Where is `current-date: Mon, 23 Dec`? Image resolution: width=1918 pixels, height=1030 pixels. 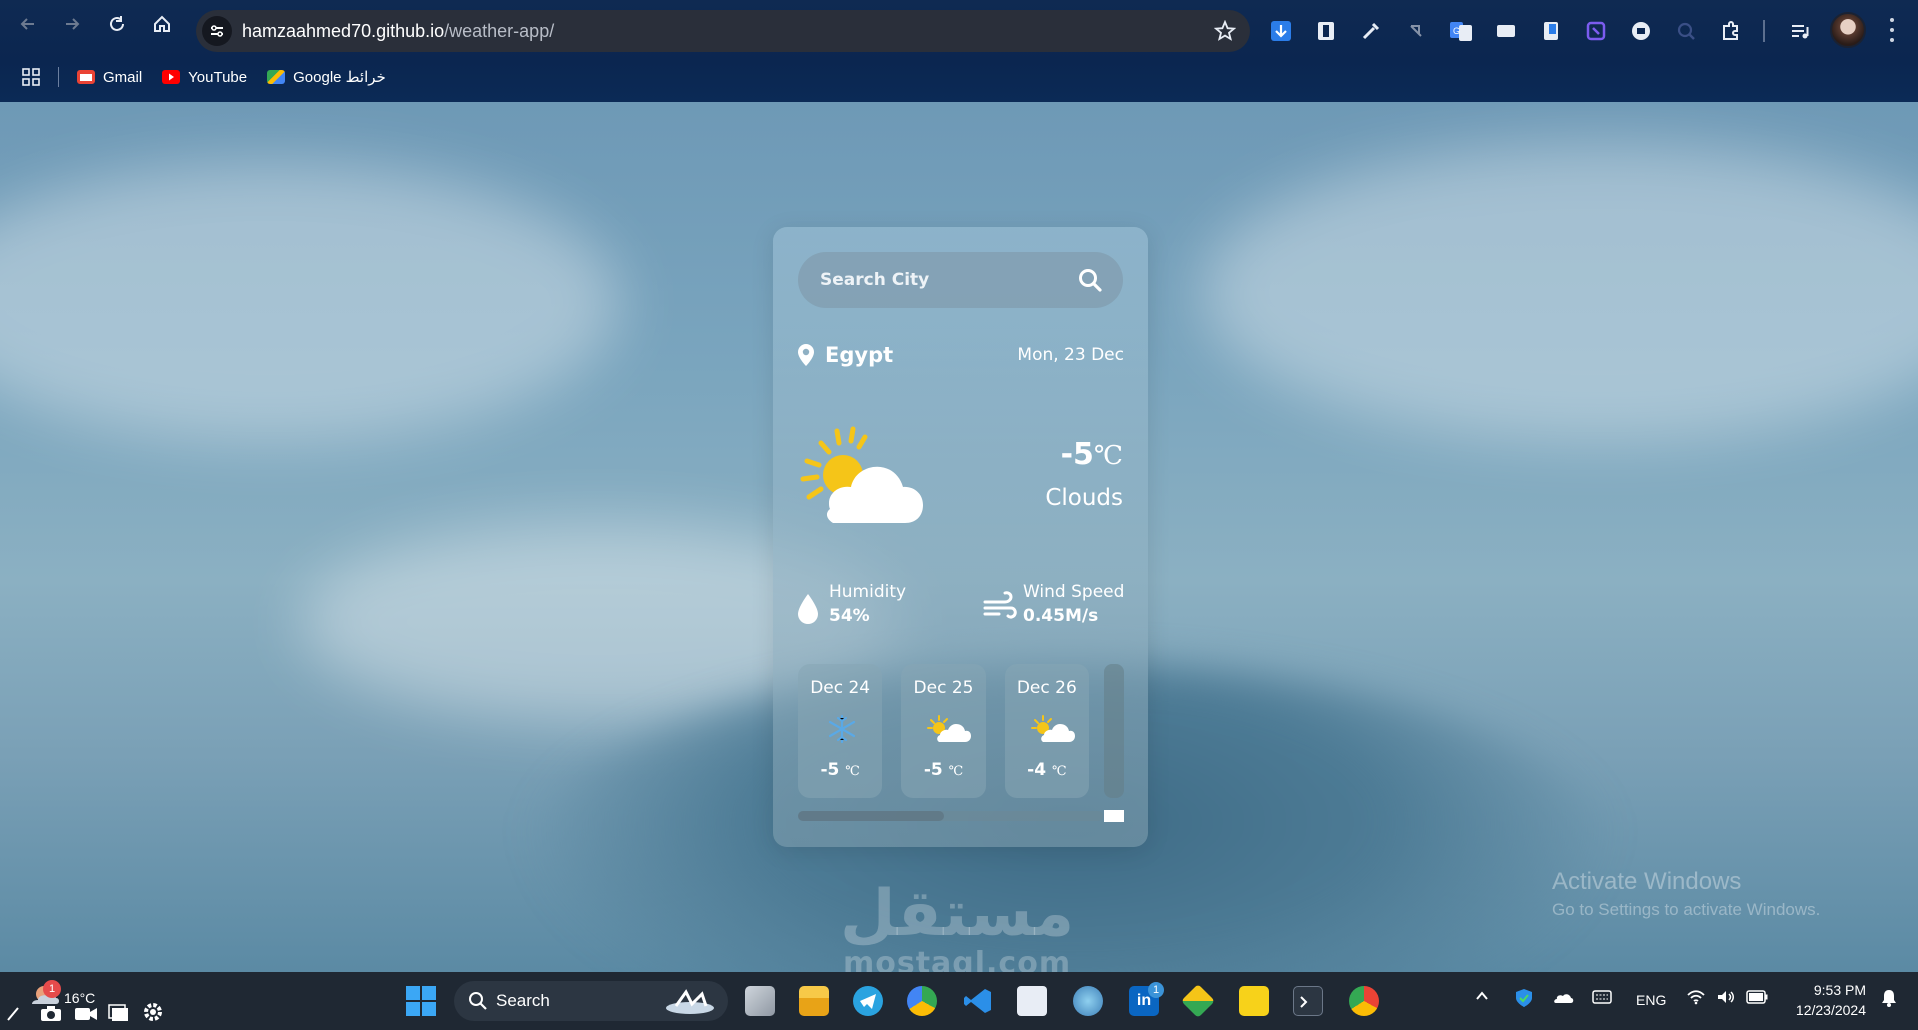
current-date: Mon, 23 Dec is located at coordinates (1070, 355).